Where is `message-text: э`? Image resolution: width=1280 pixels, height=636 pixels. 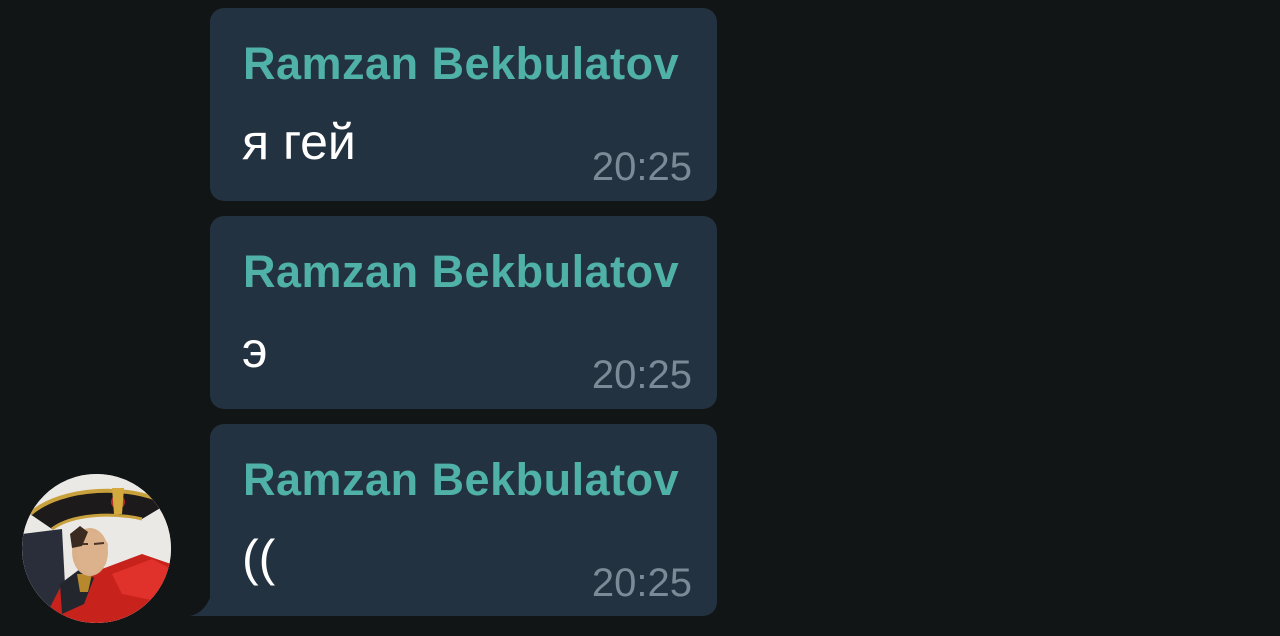 message-text: э is located at coordinates (255, 350).